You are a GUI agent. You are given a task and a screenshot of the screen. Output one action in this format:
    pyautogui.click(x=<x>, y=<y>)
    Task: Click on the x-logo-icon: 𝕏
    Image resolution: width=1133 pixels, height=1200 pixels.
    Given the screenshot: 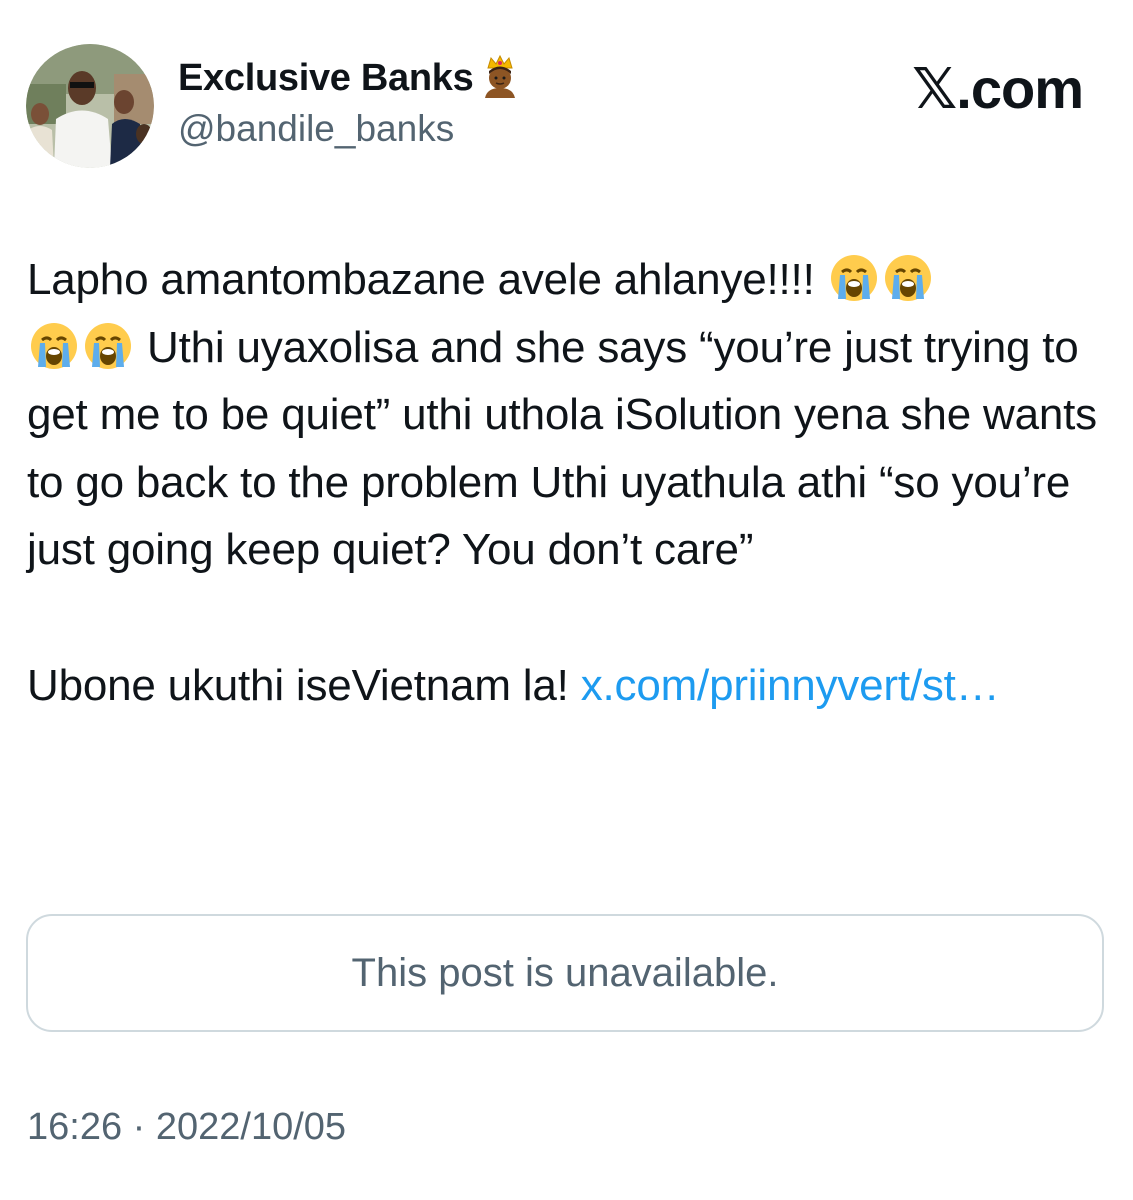 What is the action you would take?
    pyautogui.click(x=934, y=89)
    